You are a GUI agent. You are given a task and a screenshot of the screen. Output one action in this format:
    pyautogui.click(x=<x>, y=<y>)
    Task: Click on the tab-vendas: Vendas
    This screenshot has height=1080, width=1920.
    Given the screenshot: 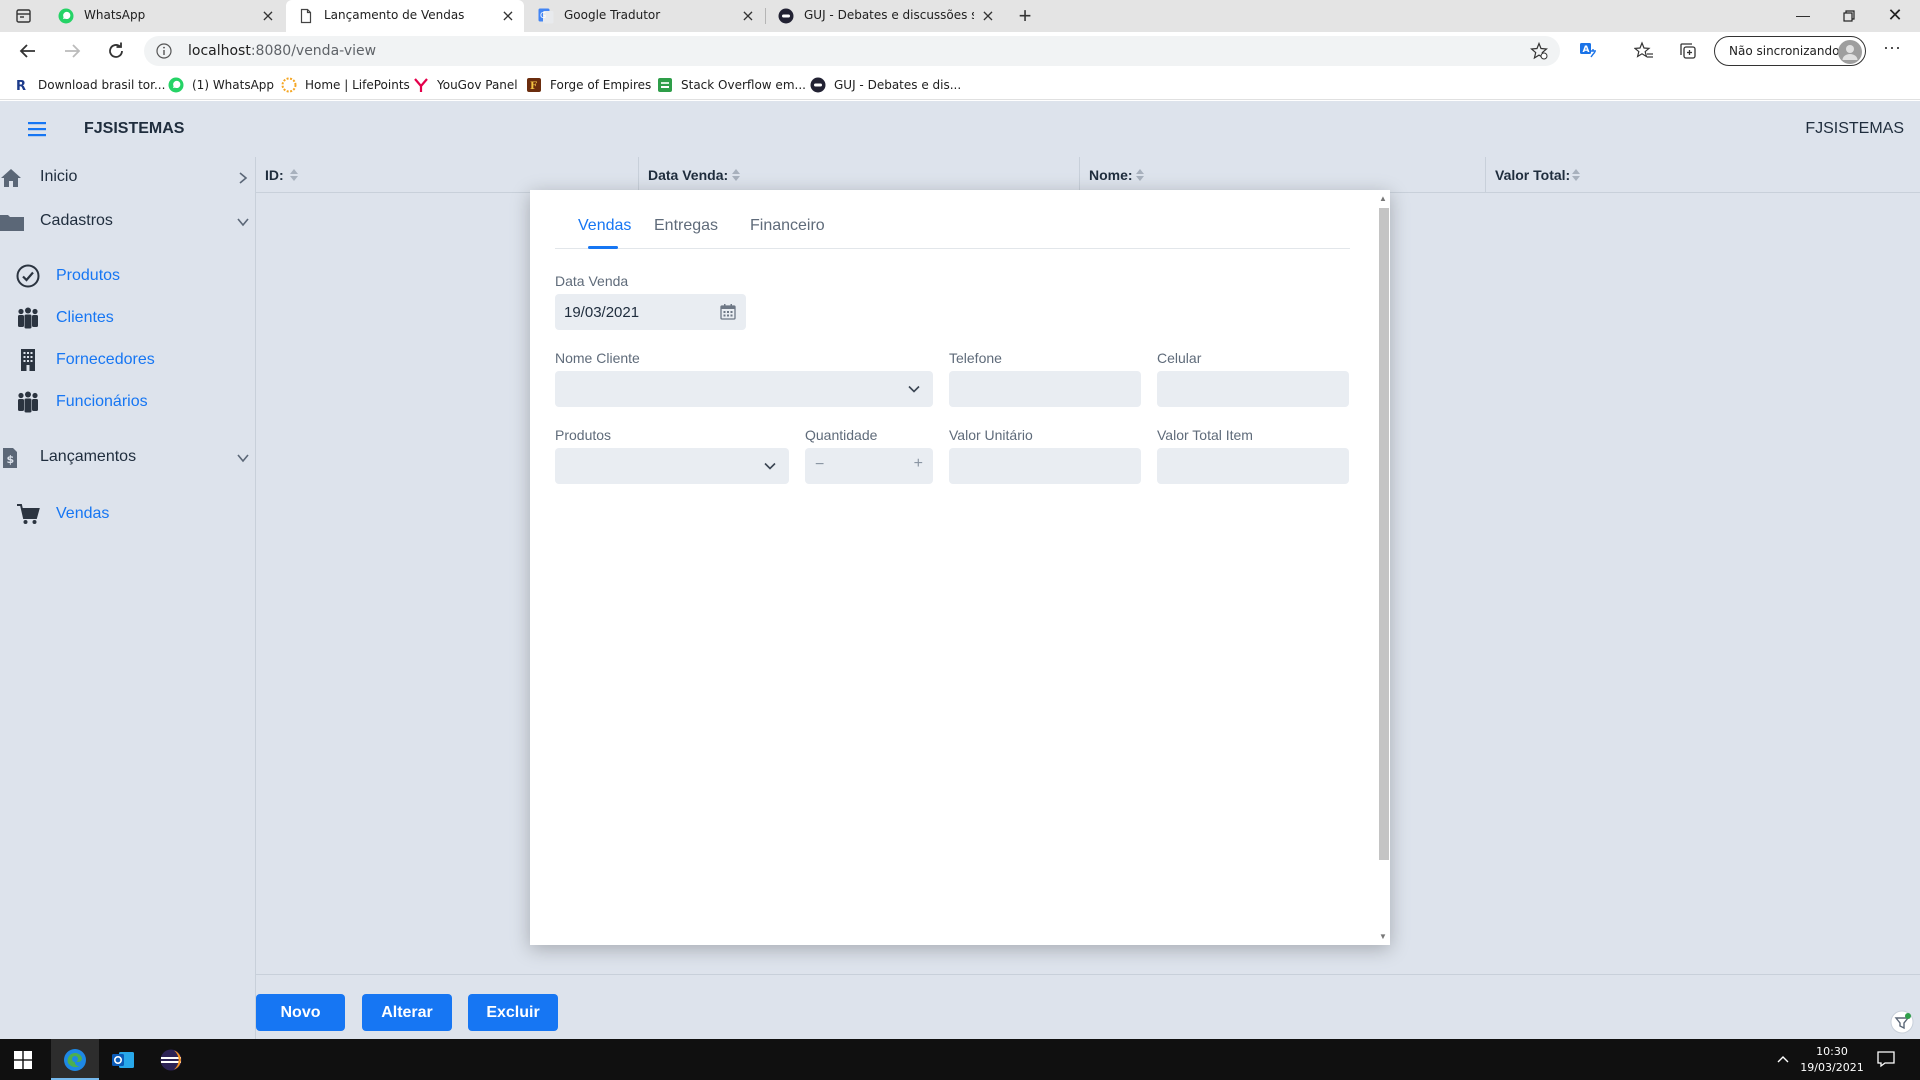 What is the action you would take?
    pyautogui.click(x=604, y=226)
    